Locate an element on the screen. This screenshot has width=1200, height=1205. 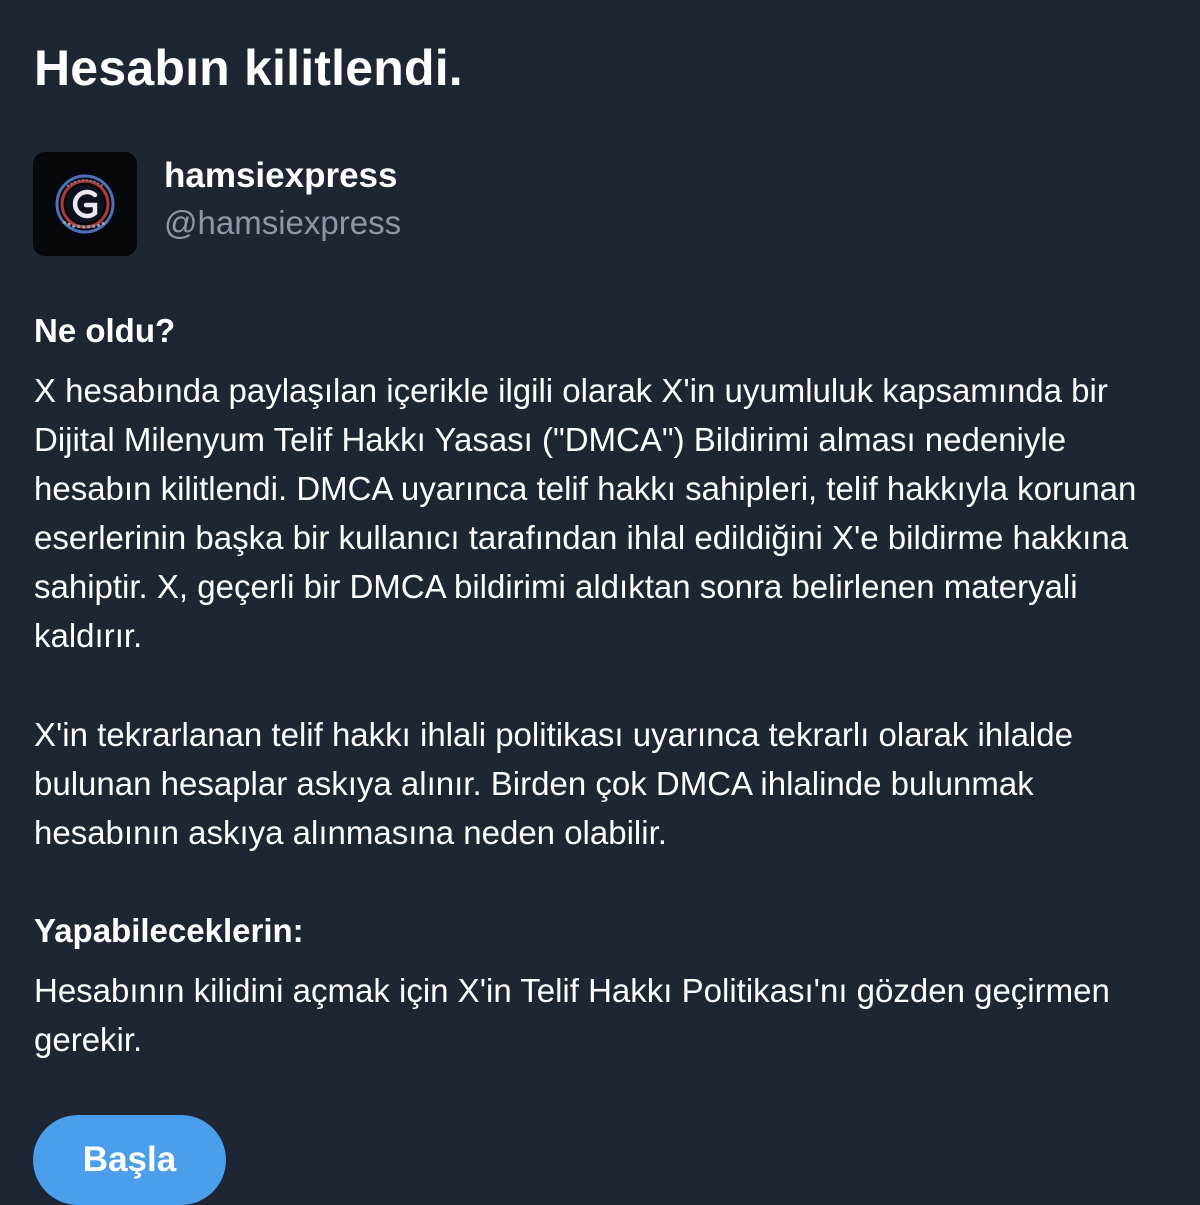
account-card: hamsiexpress @hamsiexpress is located at coordinates (217, 204).